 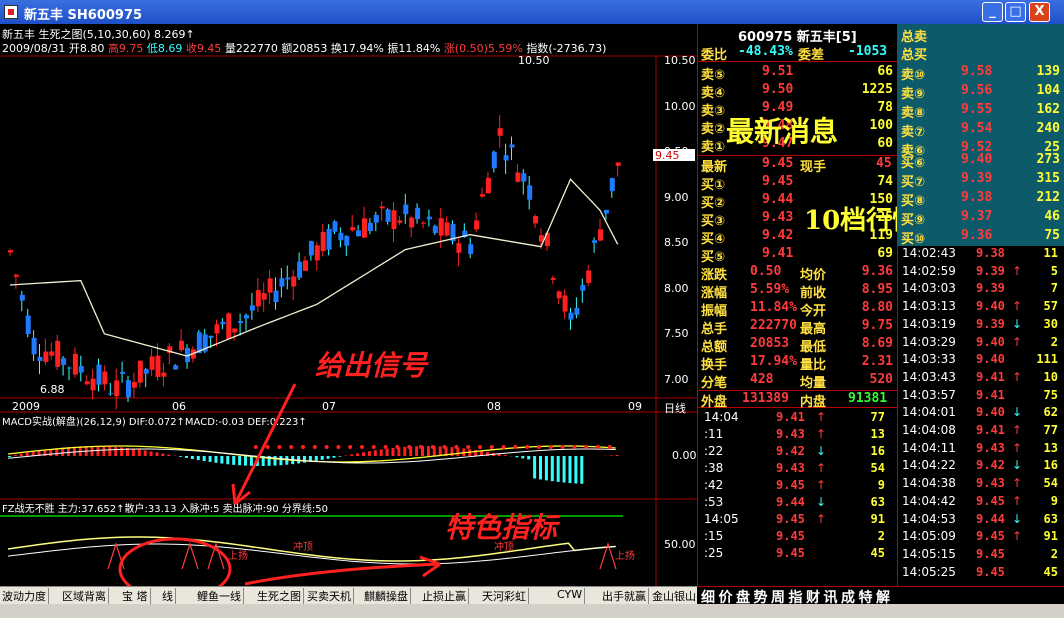 What do you see at coordinates (797, 345) in the screenshot?
I see `stat-row: 总额 20853 最低 8.69` at bounding box center [797, 345].